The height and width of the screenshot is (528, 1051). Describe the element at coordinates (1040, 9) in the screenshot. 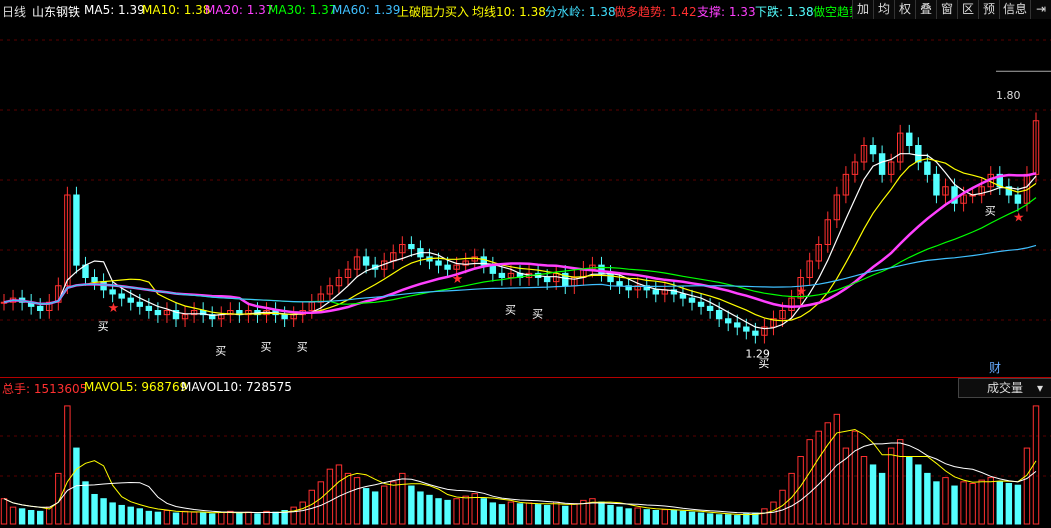

I see `toolbar-collapse-icon: ⇥` at that location.